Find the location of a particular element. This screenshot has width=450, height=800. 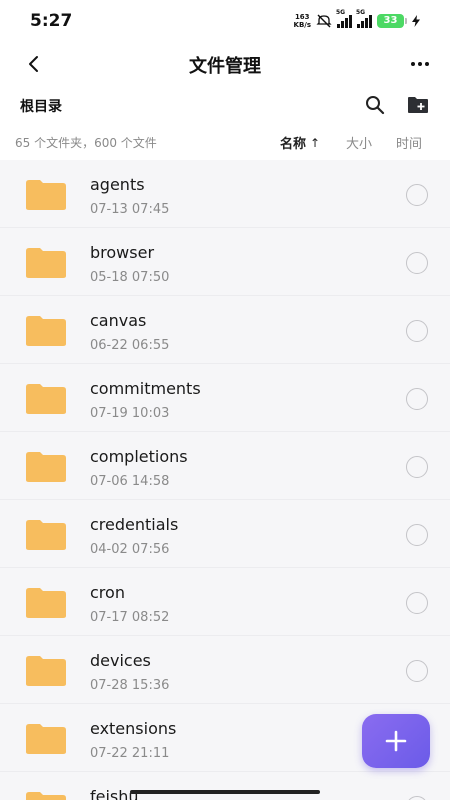

file-name: devices is located at coordinates (120, 660).